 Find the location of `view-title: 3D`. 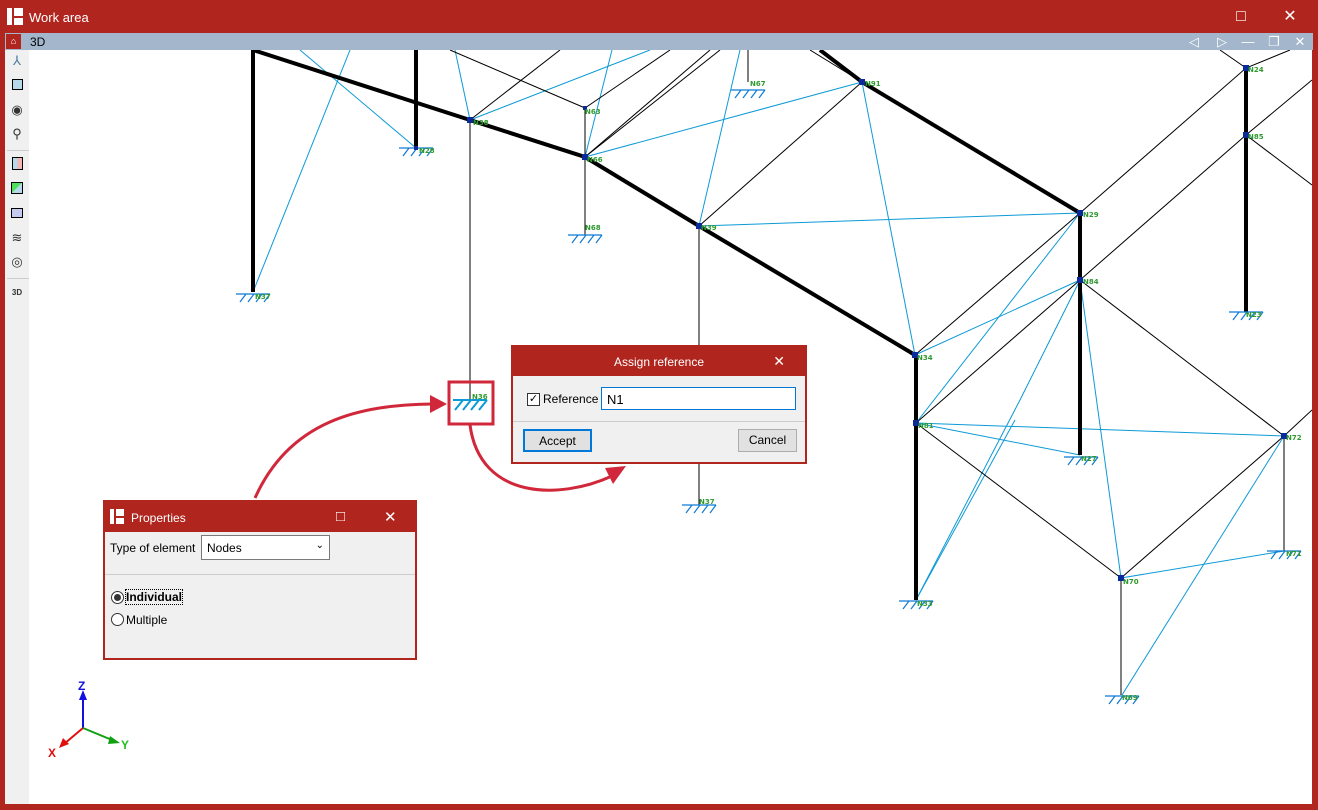

view-title: 3D is located at coordinates (38, 42).